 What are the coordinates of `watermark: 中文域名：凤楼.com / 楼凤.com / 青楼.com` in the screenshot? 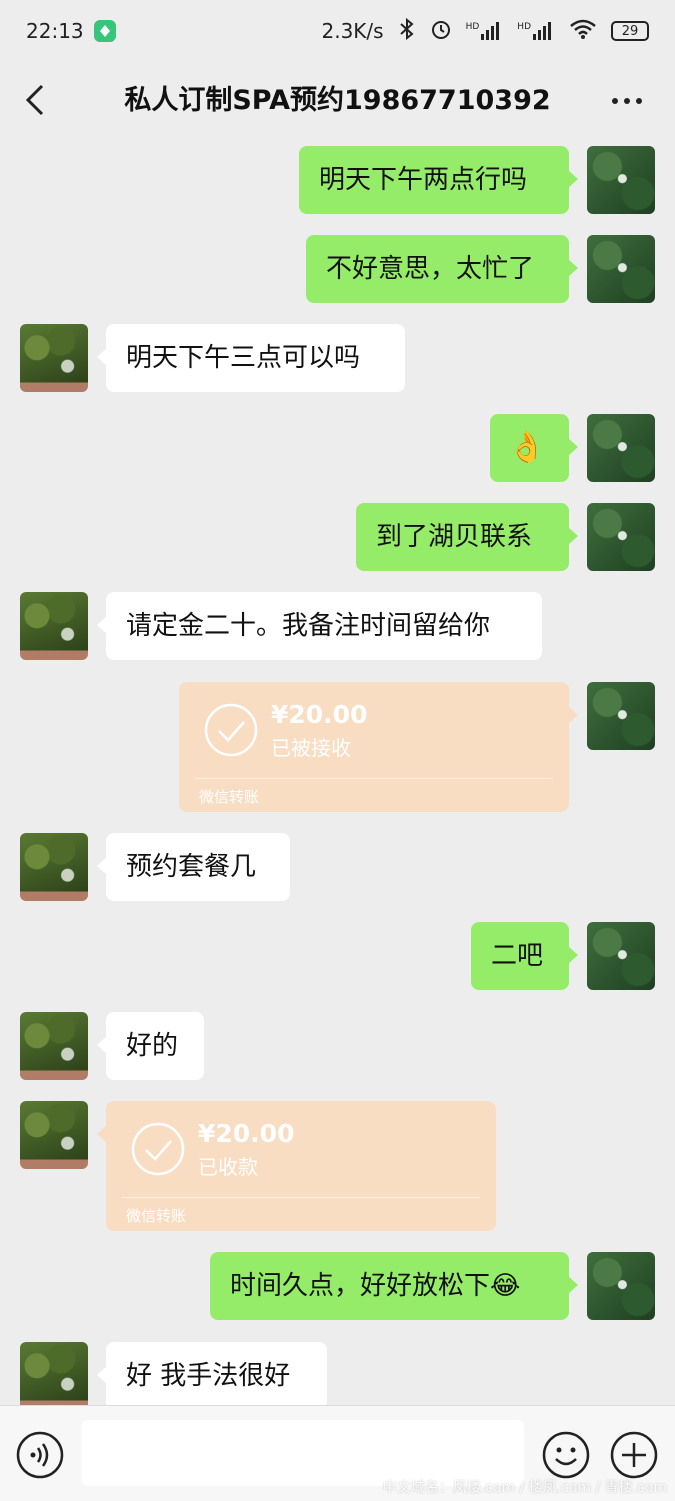 It's located at (524, 1488).